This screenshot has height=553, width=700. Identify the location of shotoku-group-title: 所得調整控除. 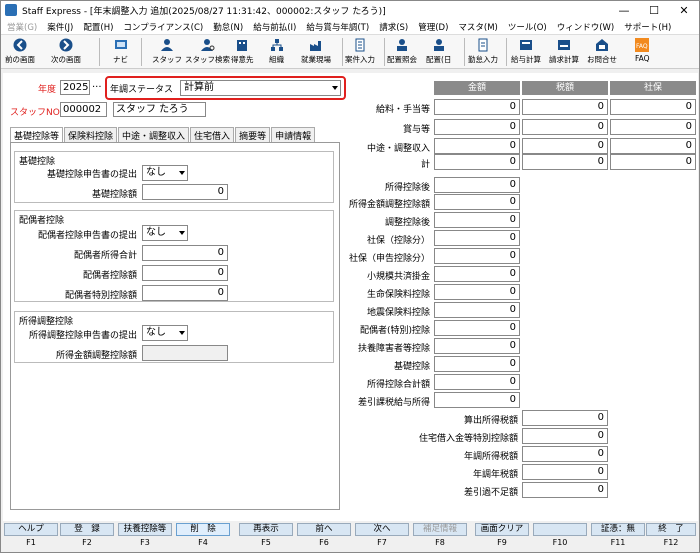
(46, 322).